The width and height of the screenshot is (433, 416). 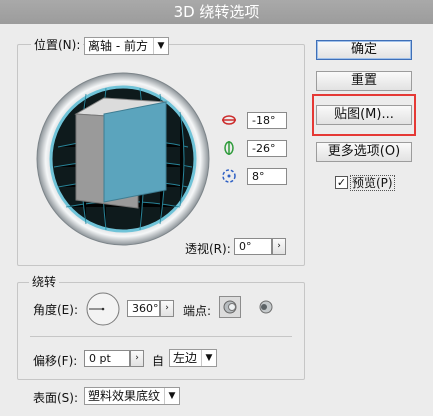 What do you see at coordinates (124, 396) in the screenshot?
I see `surface-dropdown-value: 塑料效果底纹` at bounding box center [124, 396].